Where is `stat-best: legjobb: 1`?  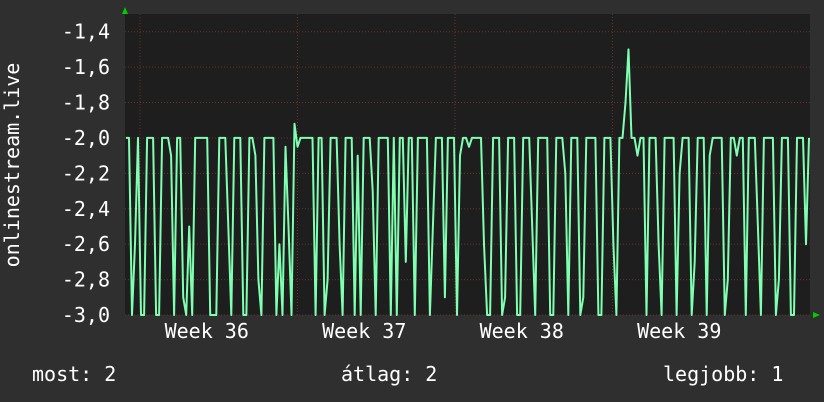 stat-best: legjobb: 1 is located at coordinates (723, 374).